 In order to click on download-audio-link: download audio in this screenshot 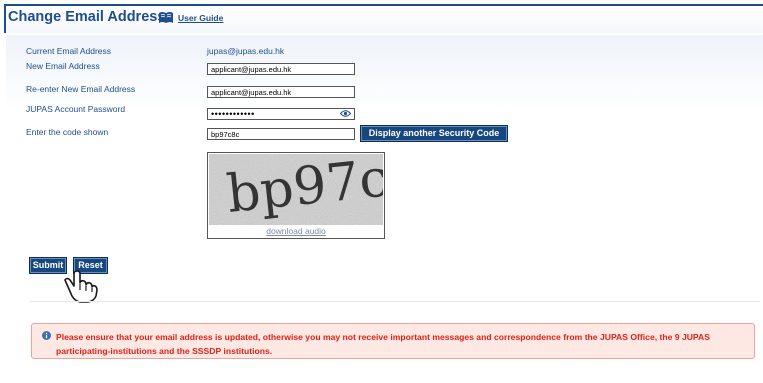, I will do `click(296, 231)`.